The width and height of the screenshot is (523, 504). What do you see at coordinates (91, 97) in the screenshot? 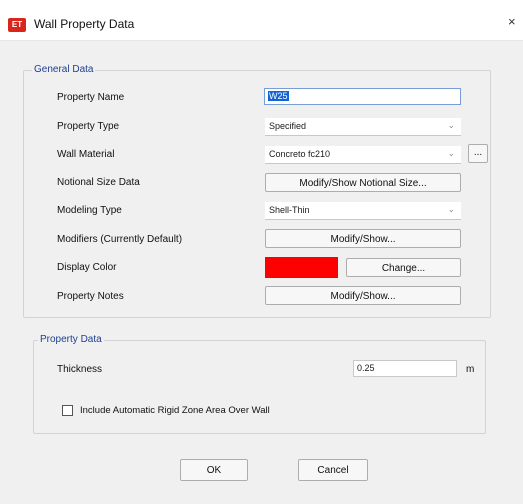
I see `property-name-label: Property Name` at bounding box center [91, 97].